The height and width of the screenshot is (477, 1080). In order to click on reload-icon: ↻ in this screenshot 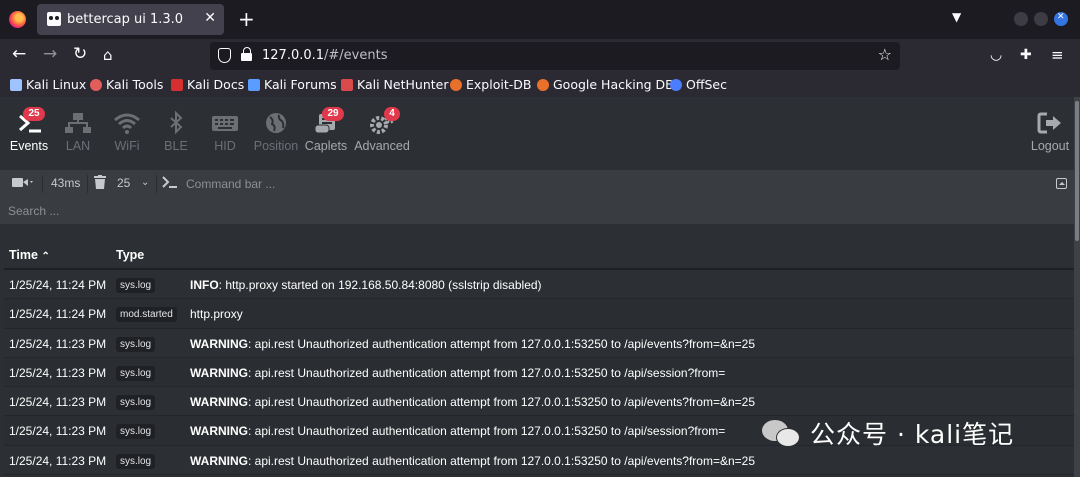, I will do `click(80, 54)`.